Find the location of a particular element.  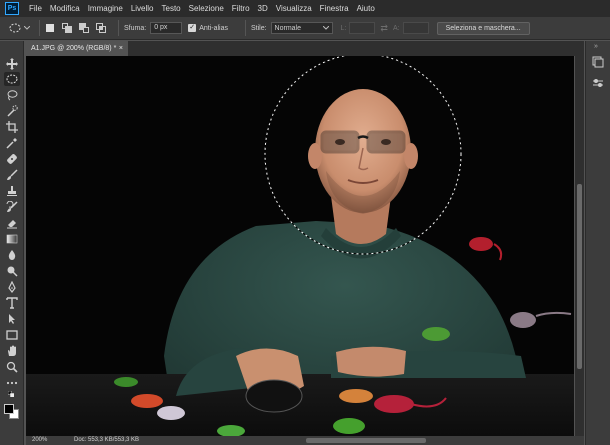

style-value: Normale is located at coordinates (287, 28).